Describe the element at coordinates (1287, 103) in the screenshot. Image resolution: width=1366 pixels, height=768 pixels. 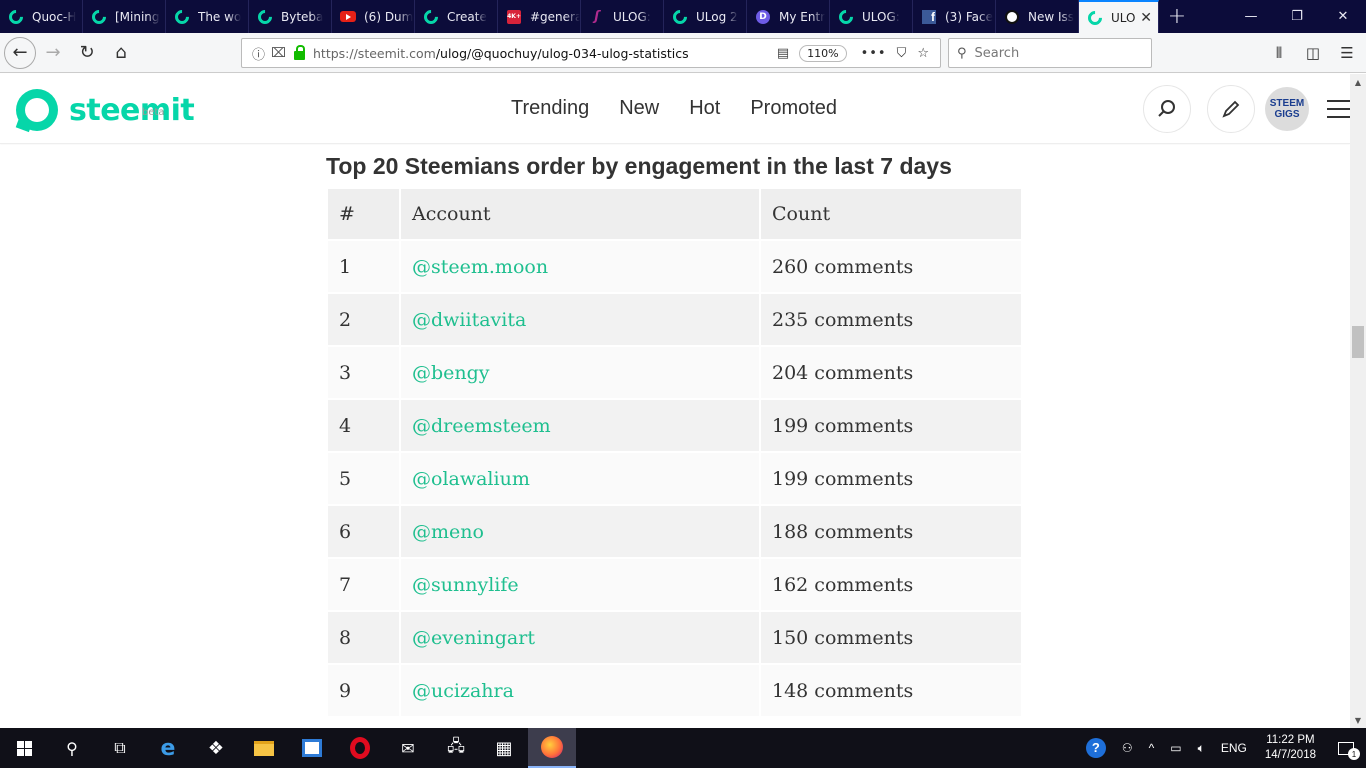
I see `avatar-text-top: STEEM` at that location.